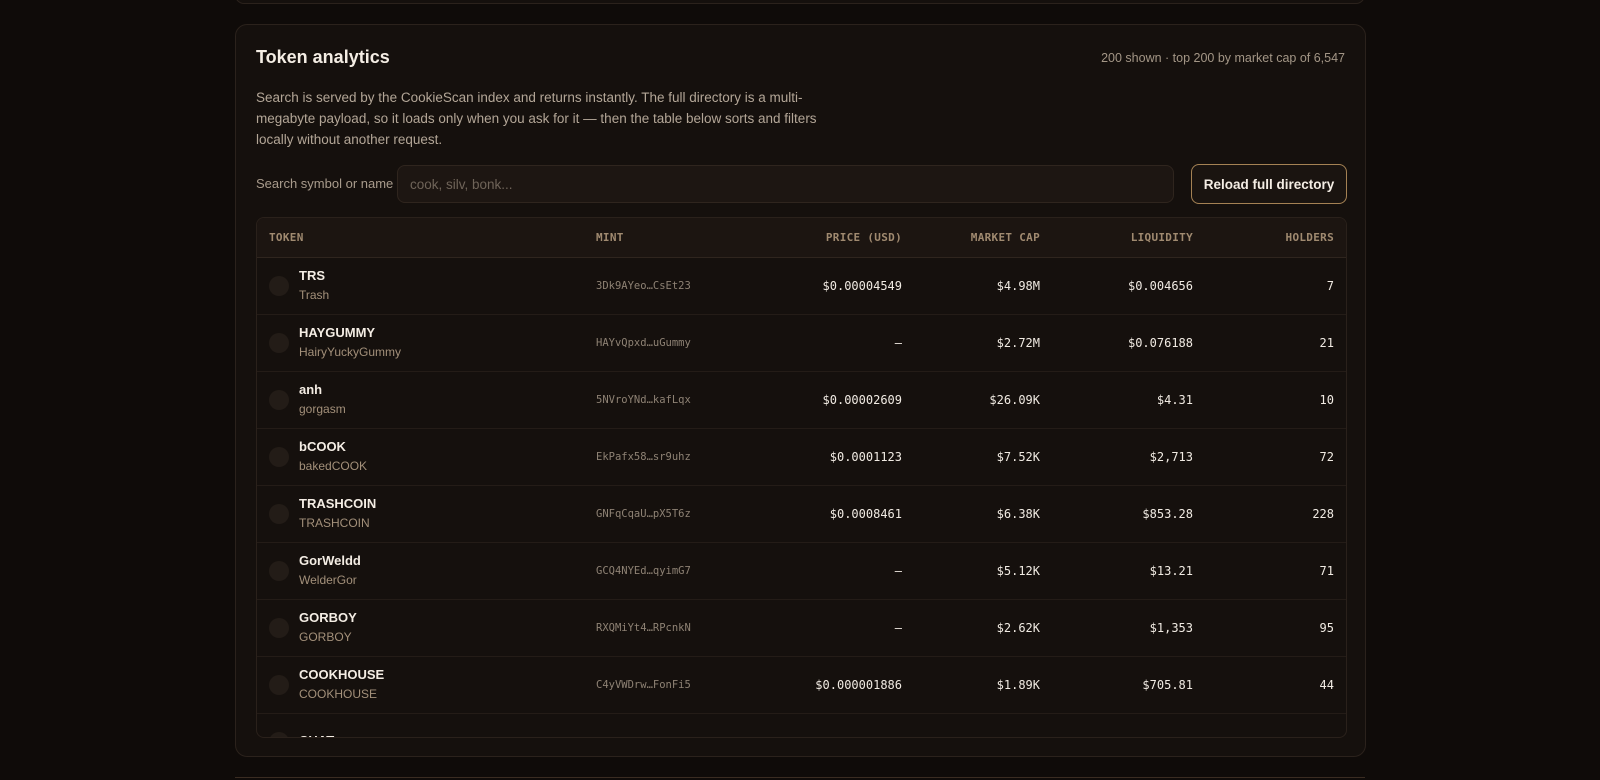  What do you see at coordinates (1018, 570) in the screenshot?
I see `token-market-cap: $5.12K` at bounding box center [1018, 570].